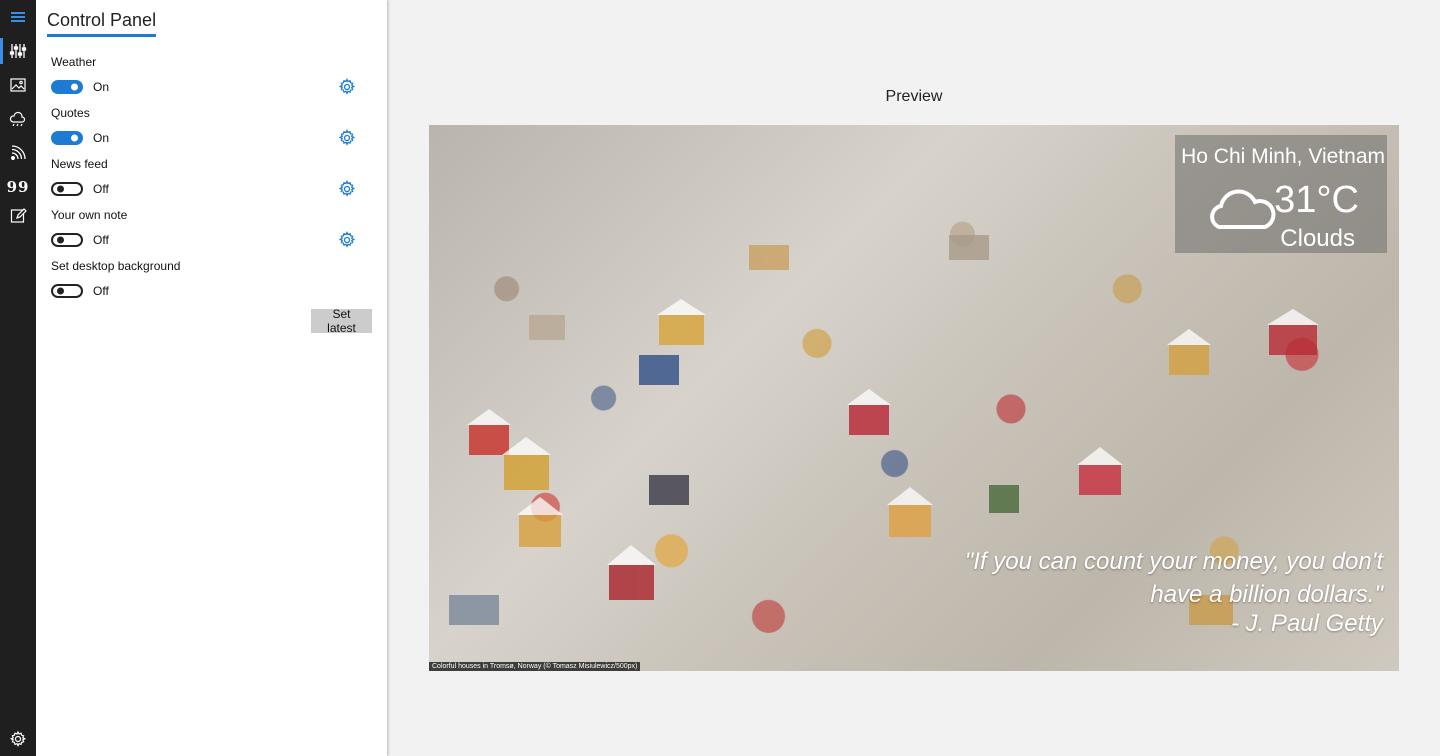  I want to click on sliders-icon, so click(18, 51).